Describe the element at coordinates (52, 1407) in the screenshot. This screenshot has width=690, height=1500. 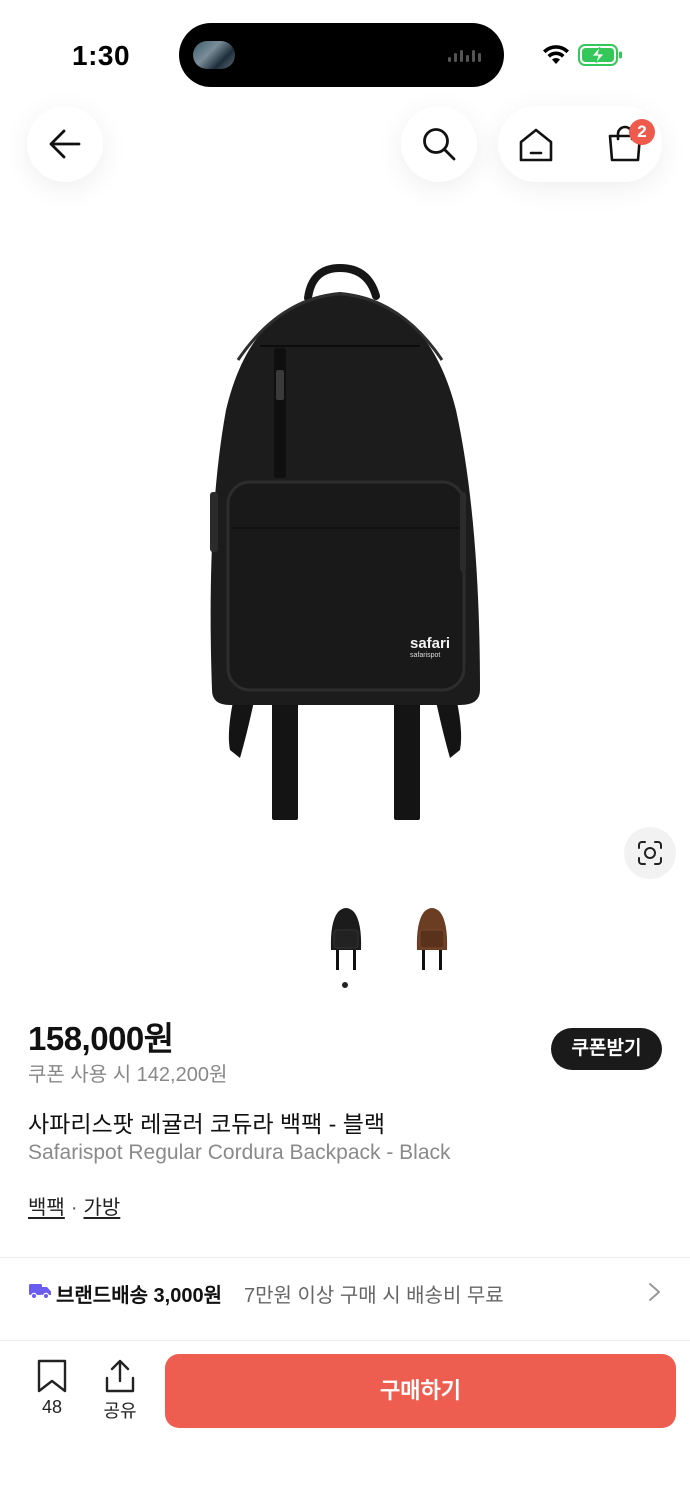
I see `bookmark-count: 48` at that location.